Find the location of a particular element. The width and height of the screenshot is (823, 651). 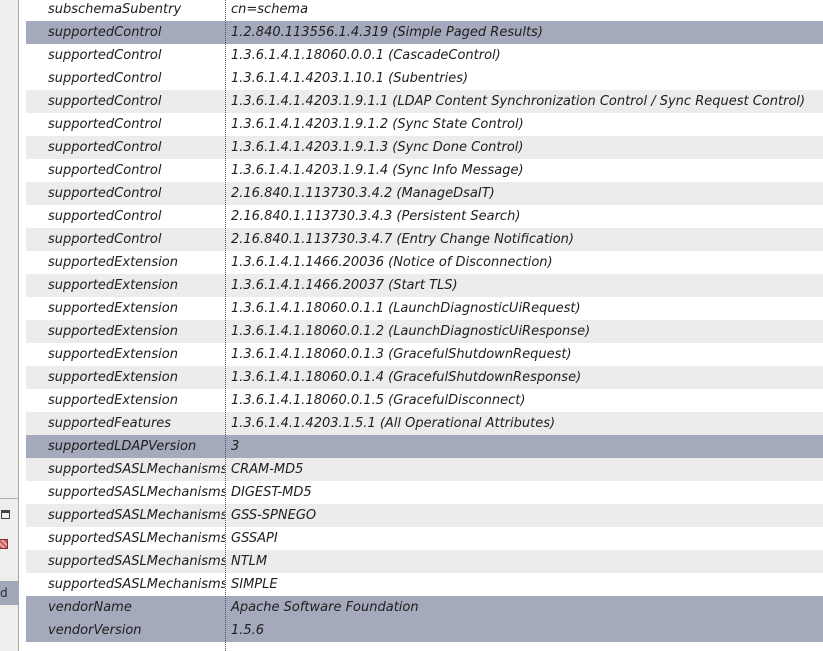

table-row: supportedSASLMechanisms DIGEST-MD5 is located at coordinates (424, 492).